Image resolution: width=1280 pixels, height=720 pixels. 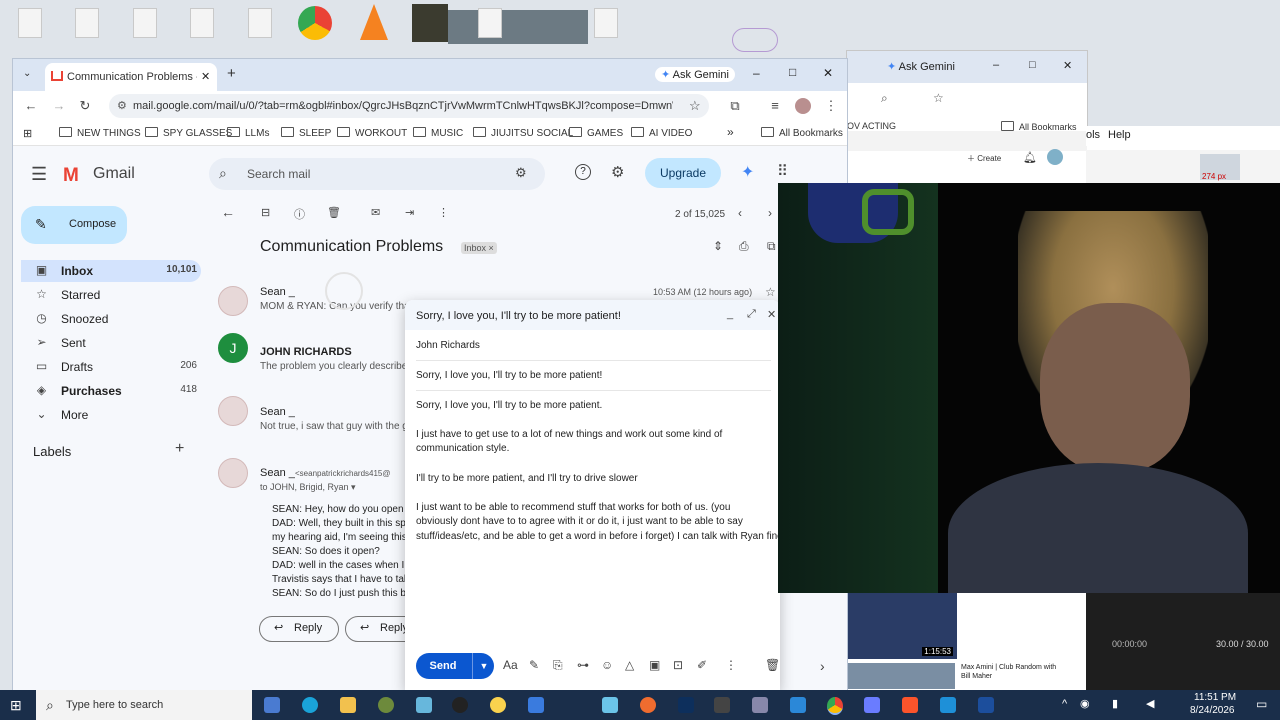 What do you see at coordinates (740, 213) in the screenshot?
I see `newer-icon: ‹` at bounding box center [740, 213].